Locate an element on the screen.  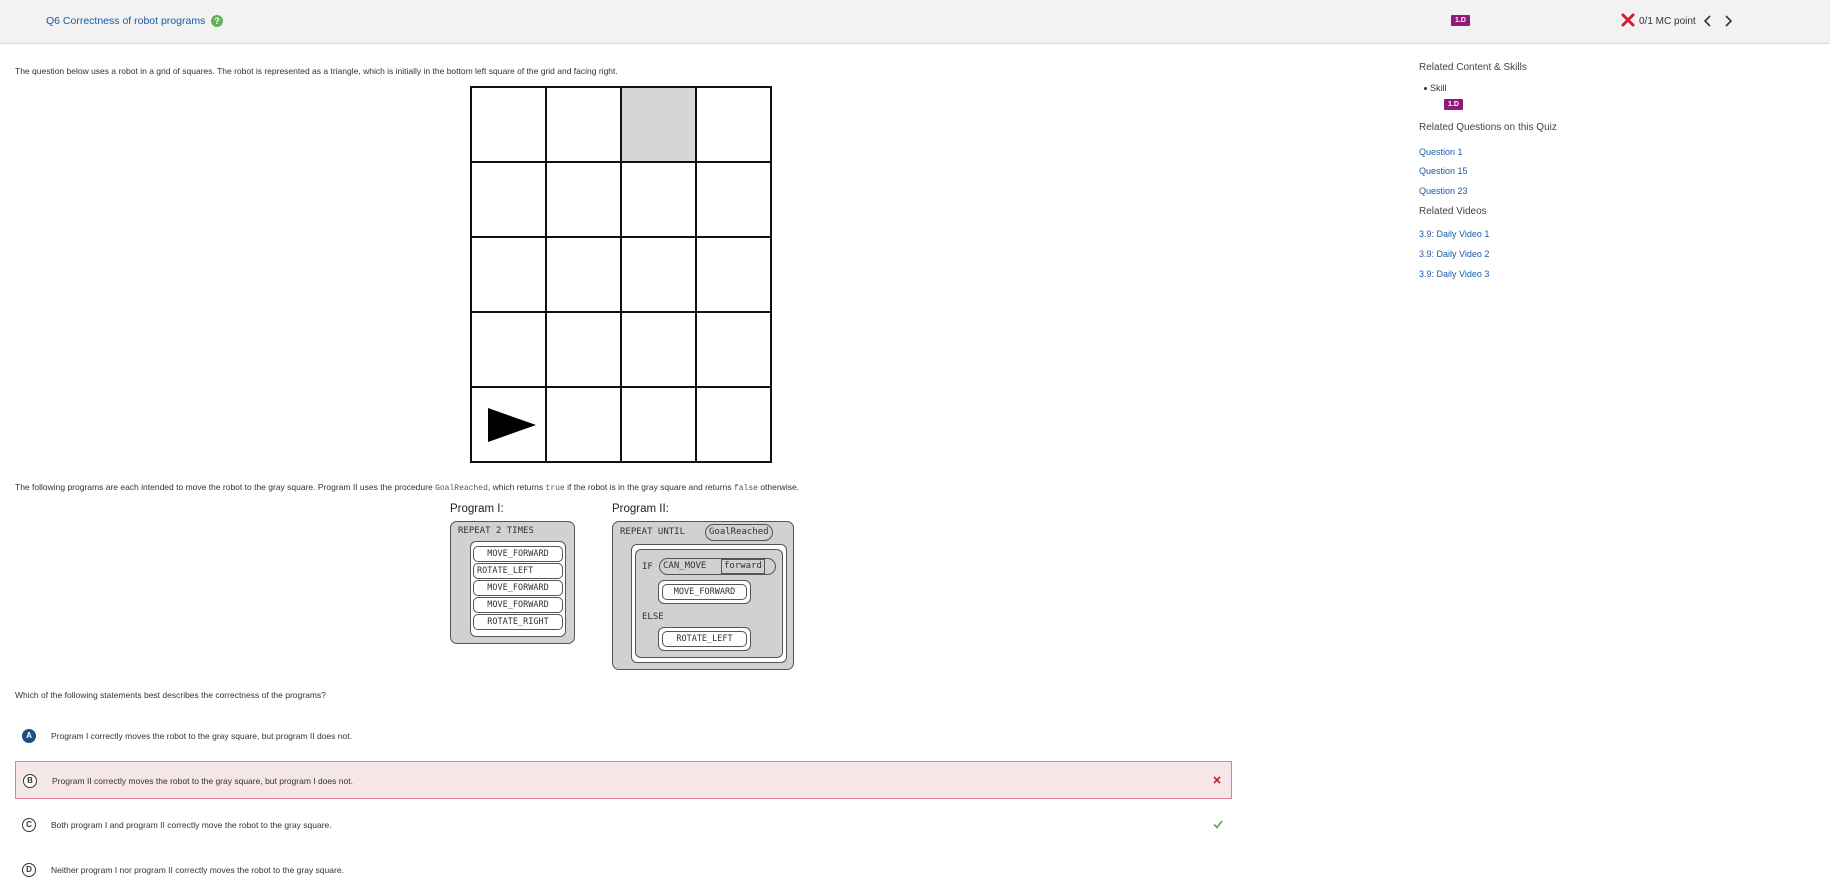
related-question-link: Question 23 is located at coordinates (1443, 191).